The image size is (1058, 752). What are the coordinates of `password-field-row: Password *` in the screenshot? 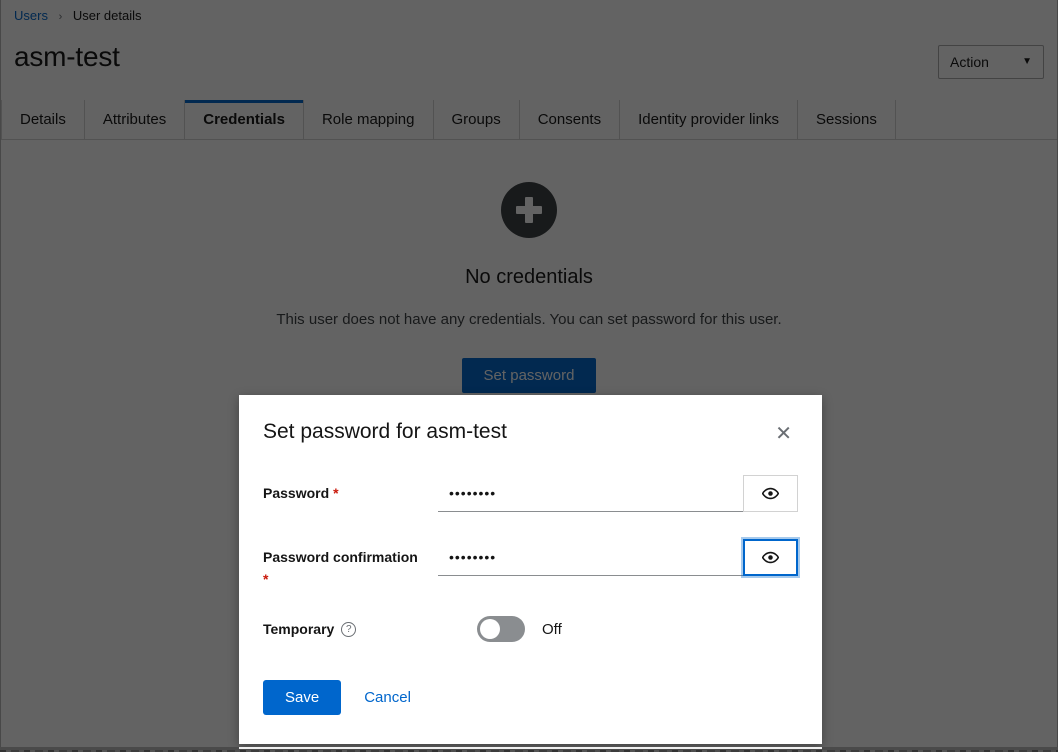 It's located at (530, 493).